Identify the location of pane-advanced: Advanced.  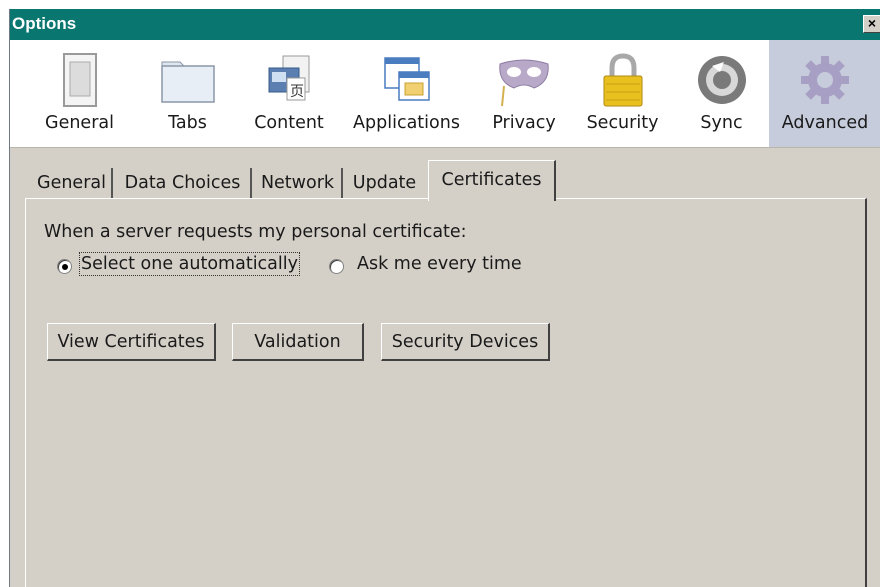
(824, 93).